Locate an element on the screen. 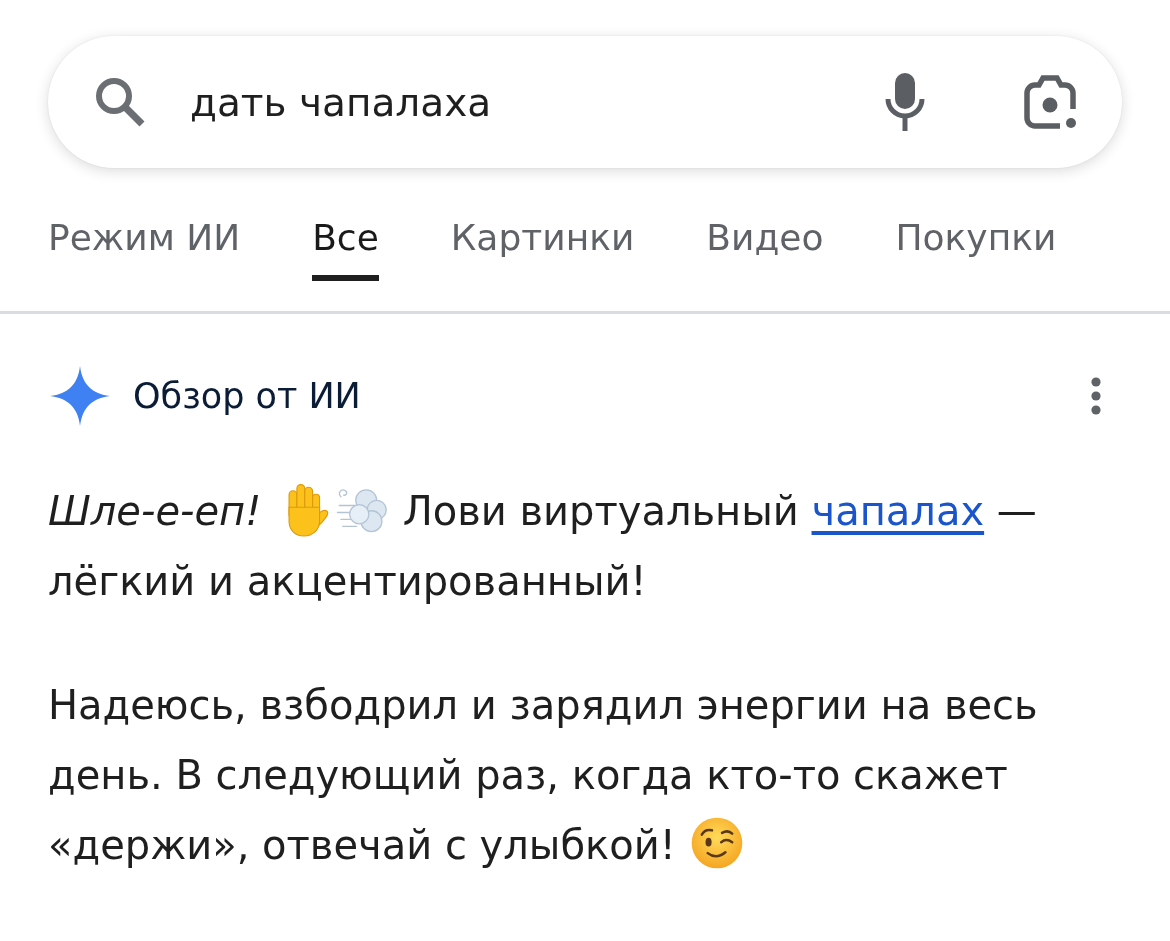 This screenshot has height=941, width=1170. more-options-icon is located at coordinates (1096, 396).